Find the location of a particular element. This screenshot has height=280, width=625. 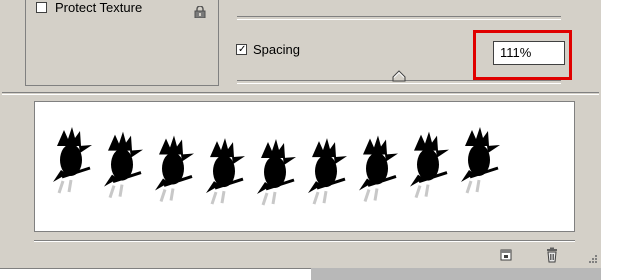

protect-texture-row: Protect Texture is located at coordinates (89, 8).